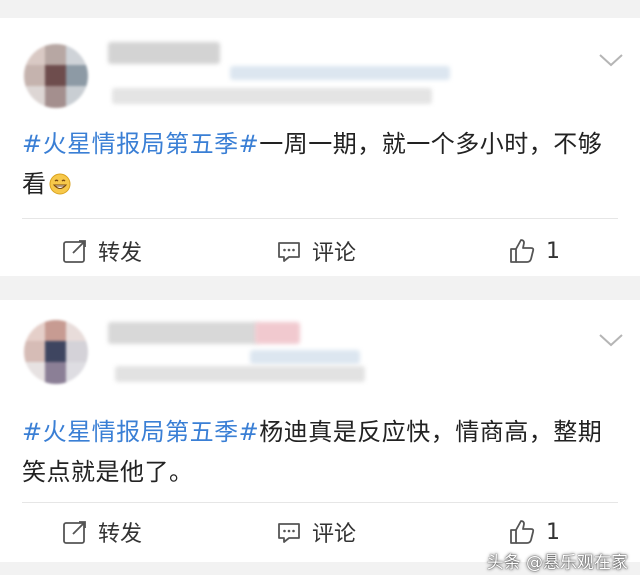 This screenshot has height=575, width=640. I want to click on post-text: #火星情报局第五季#一周一期，就一个多小时，不够看, so click(322, 164).